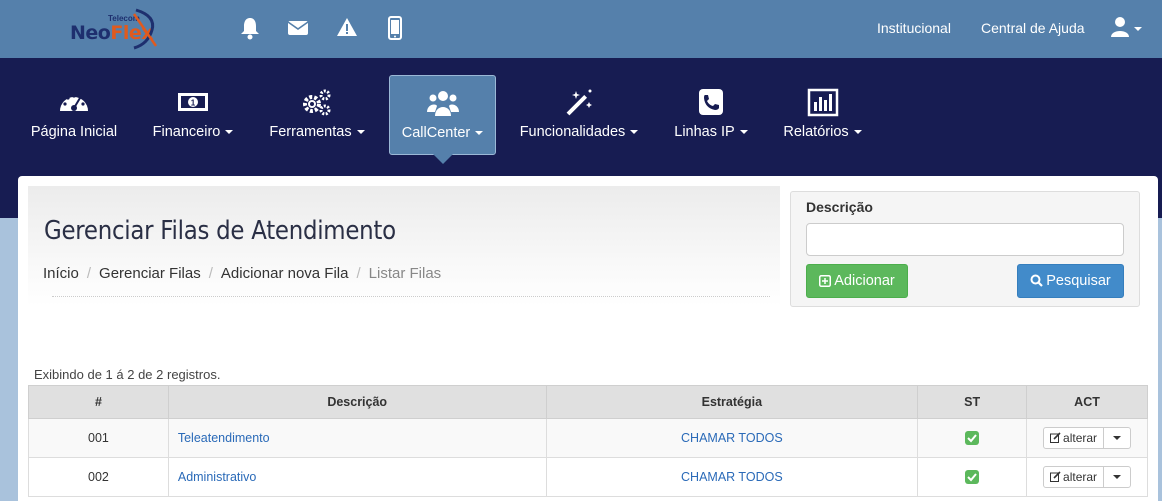 The width and height of the screenshot is (1162, 501). Describe the element at coordinates (822, 132) in the screenshot. I see `nav-label: Relatórios` at that location.